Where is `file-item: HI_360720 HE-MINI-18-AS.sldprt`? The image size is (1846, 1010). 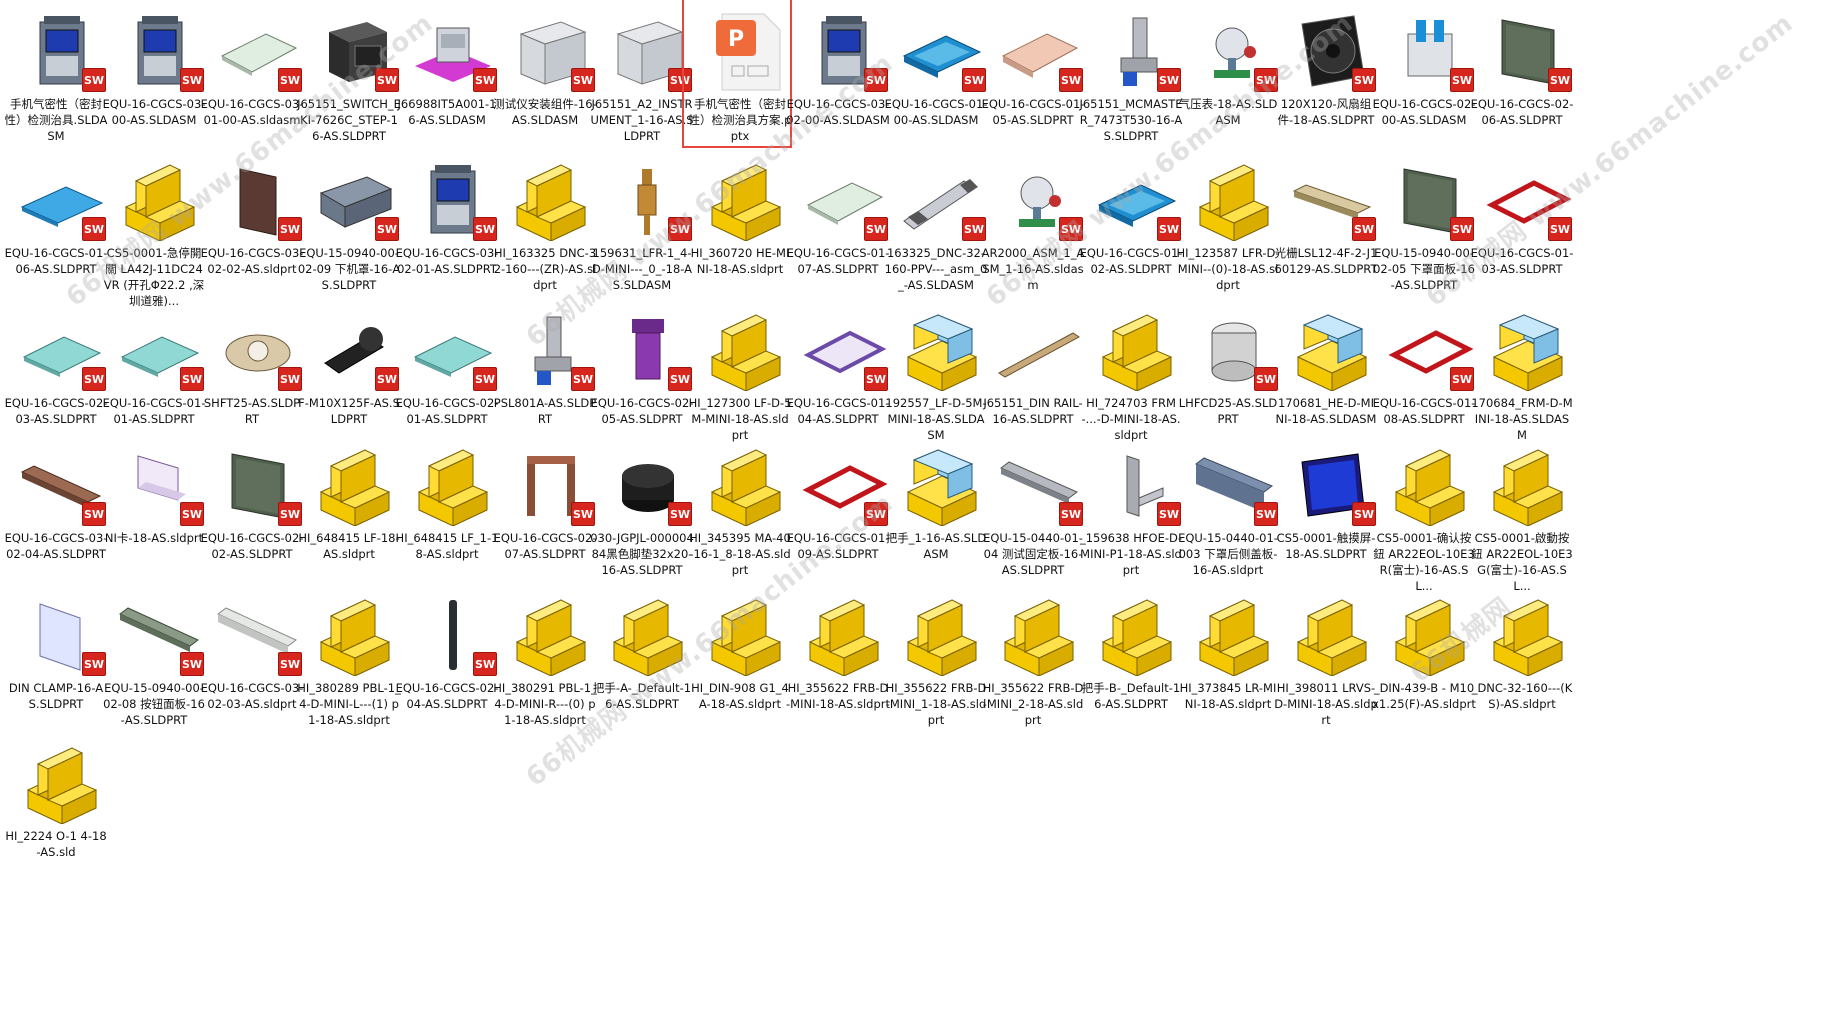 file-item: HI_360720 HE-MINI-18-AS.sldprt is located at coordinates (740, 226).